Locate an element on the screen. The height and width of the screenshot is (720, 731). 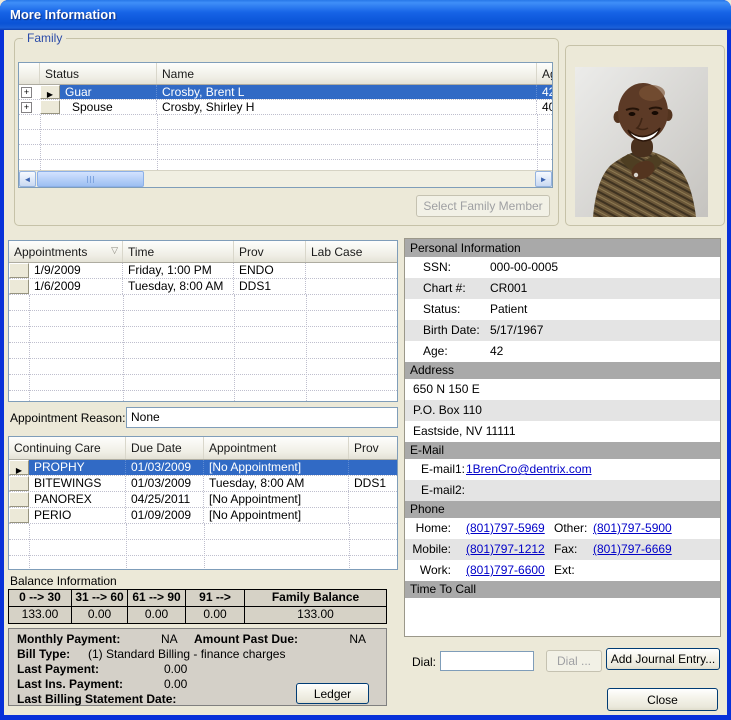
appointment-date-cell: 1/9/2009 is located at coordinates (76, 270).